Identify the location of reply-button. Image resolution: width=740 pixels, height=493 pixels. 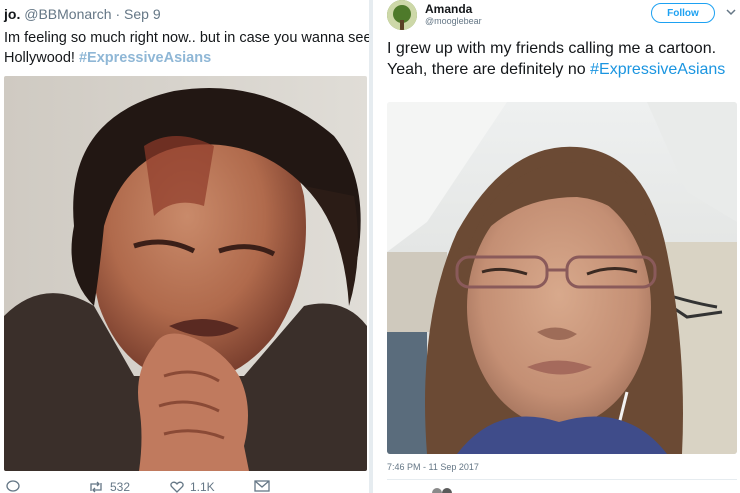
(13, 486).